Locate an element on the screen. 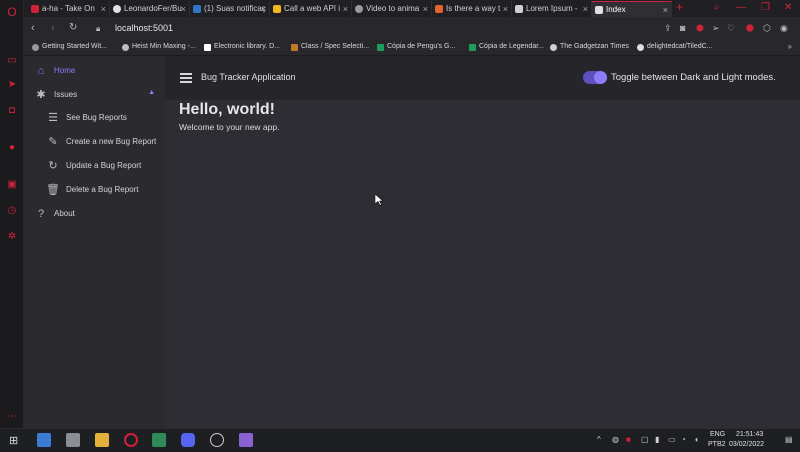 The width and height of the screenshot is (800, 452). account-icon: ◉ is located at coordinates (784, 28).